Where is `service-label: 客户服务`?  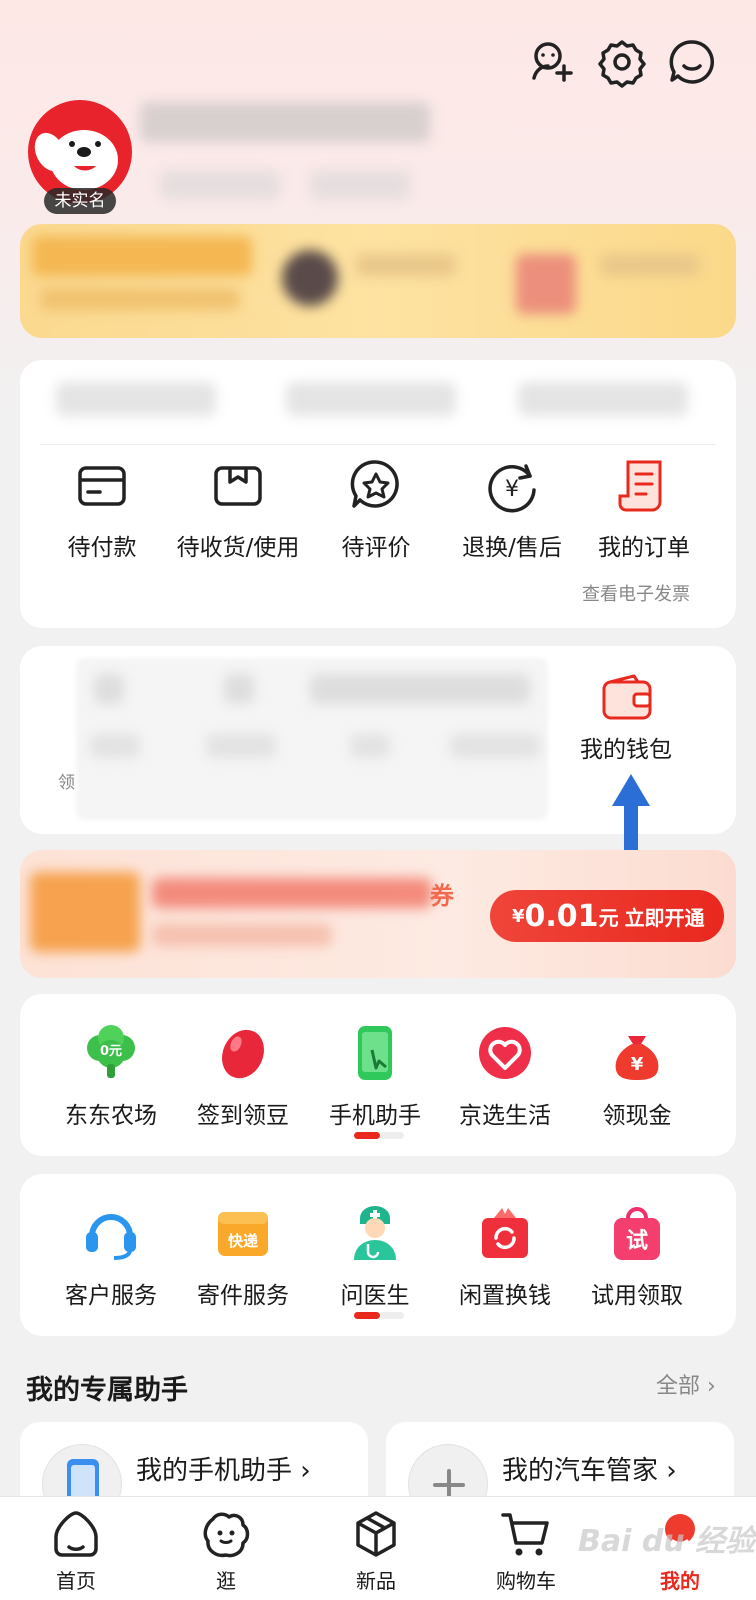
service-label: 客户服务 is located at coordinates (111, 1296).